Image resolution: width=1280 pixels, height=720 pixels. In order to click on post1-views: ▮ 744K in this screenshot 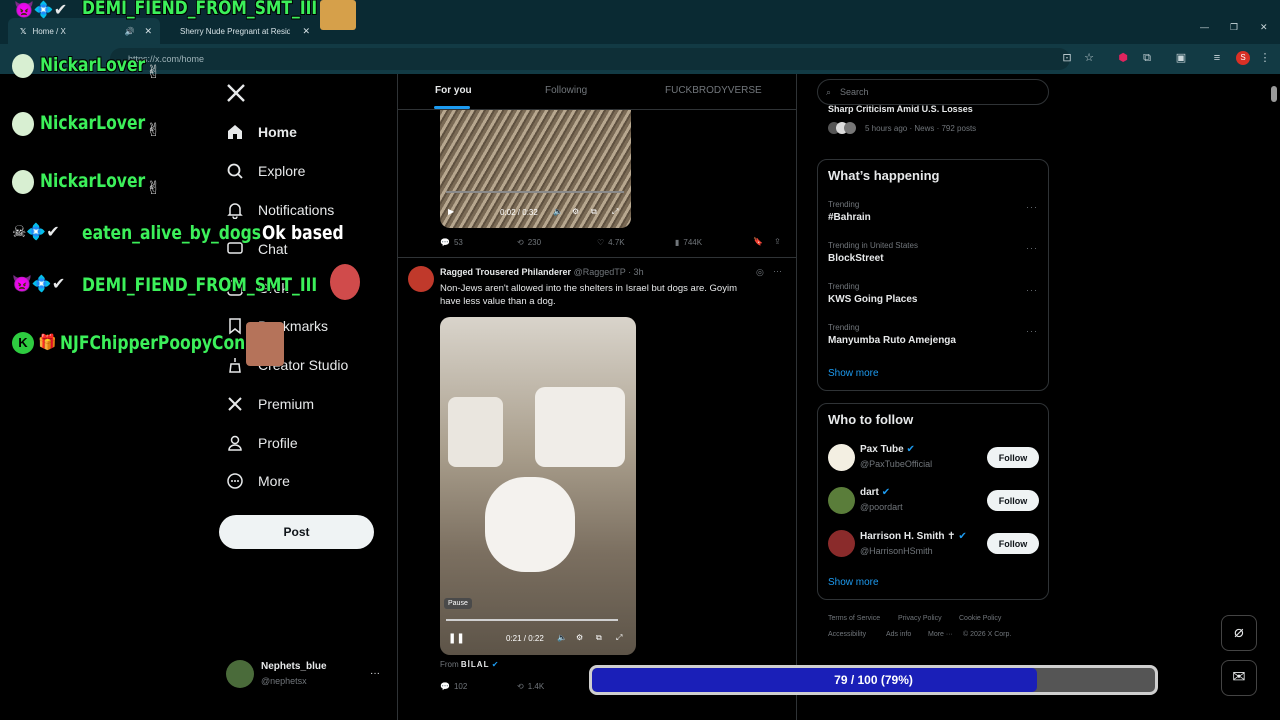, I will do `click(688, 242)`.